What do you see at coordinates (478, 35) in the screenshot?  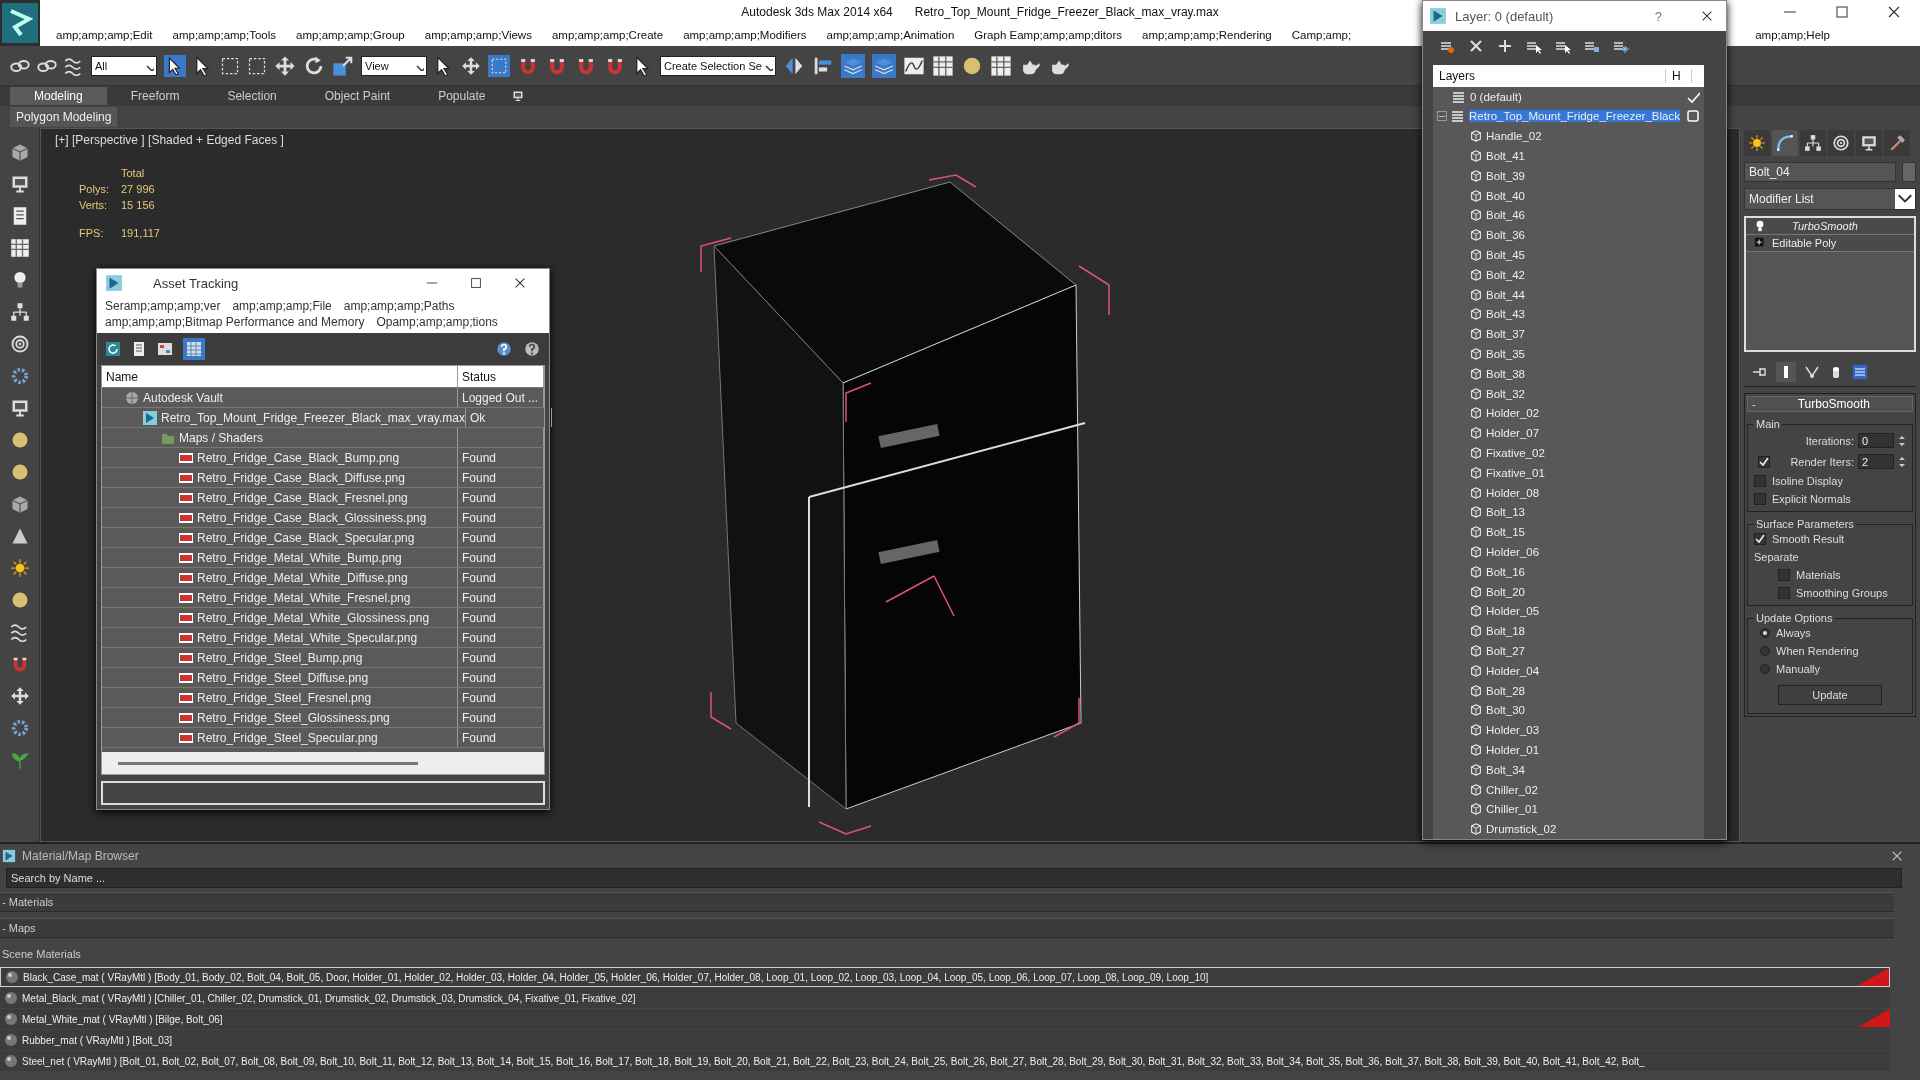 I see `menu-item: amp;amp;amp;Views` at bounding box center [478, 35].